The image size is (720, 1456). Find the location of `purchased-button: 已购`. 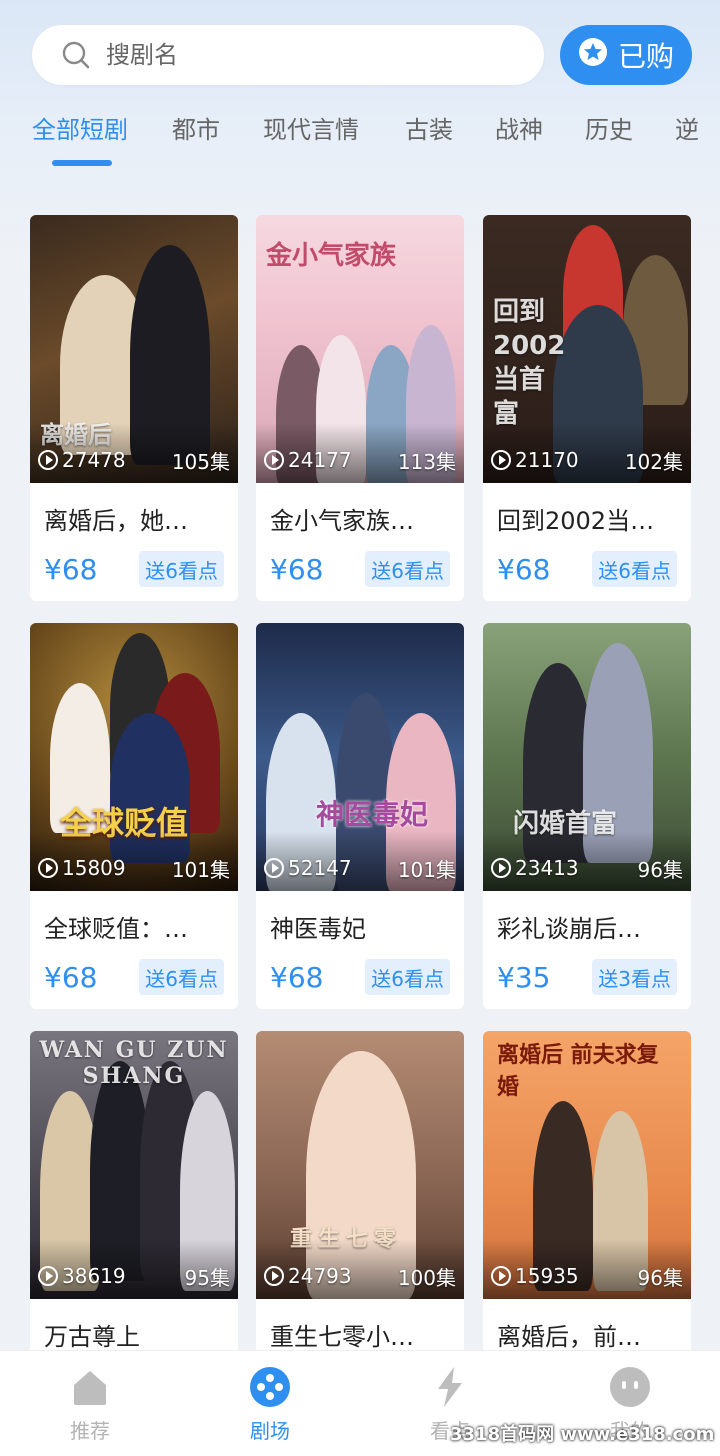

purchased-button: 已购 is located at coordinates (626, 55).